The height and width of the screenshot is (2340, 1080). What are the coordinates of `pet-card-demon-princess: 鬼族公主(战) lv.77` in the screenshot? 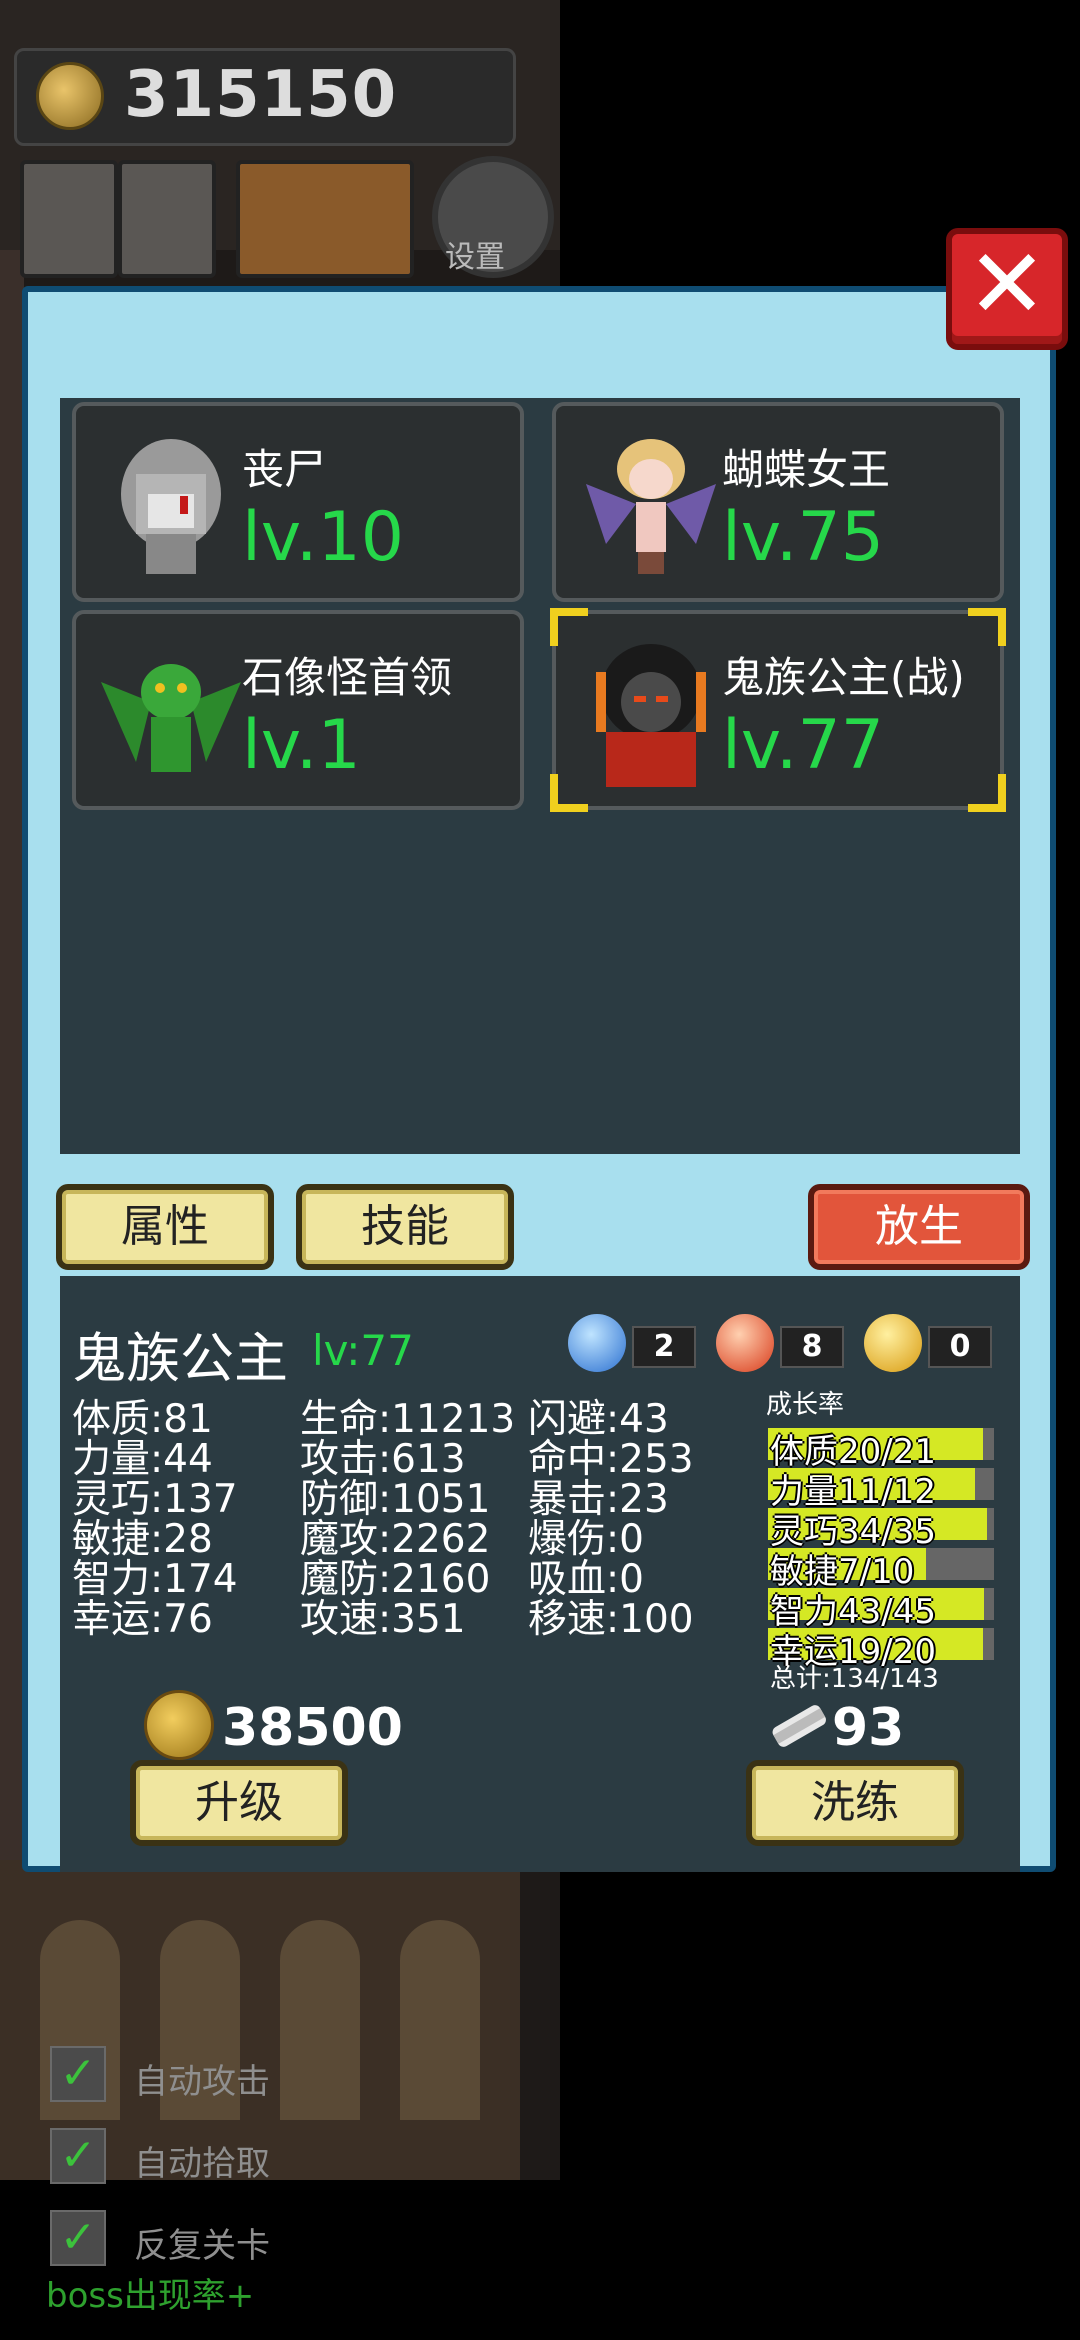 It's located at (778, 710).